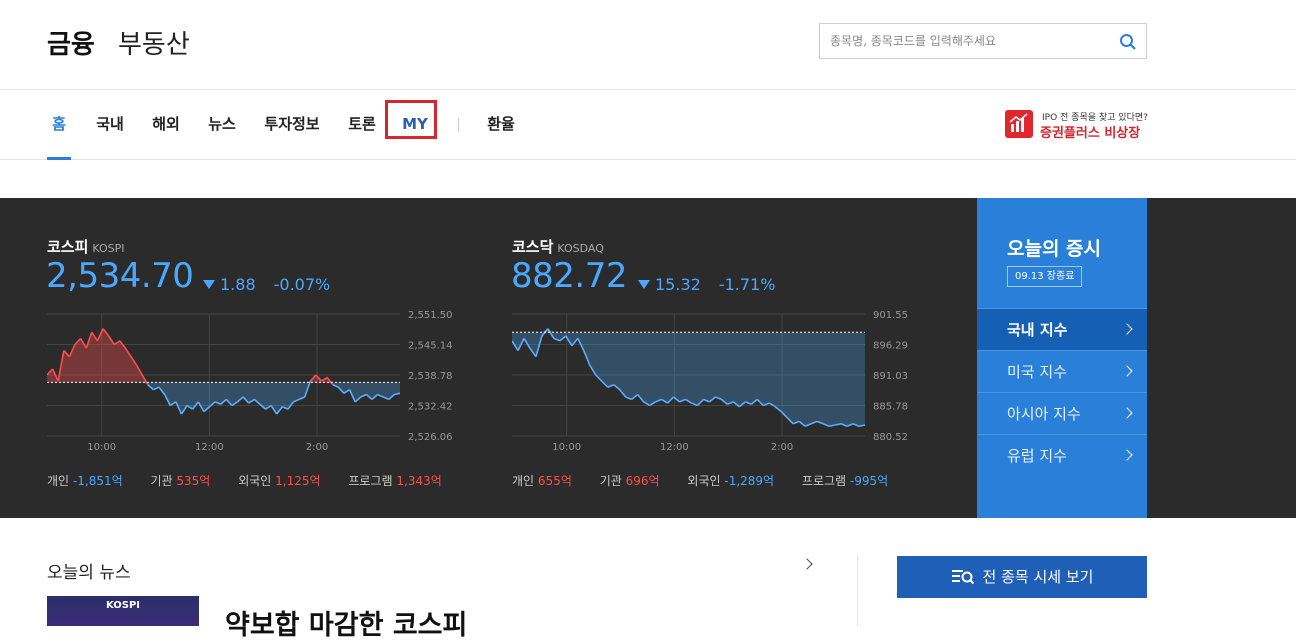 The image size is (1296, 642). Describe the element at coordinates (85, 481) in the screenshot. I see `investor-item: 개인 -1,851억` at that location.